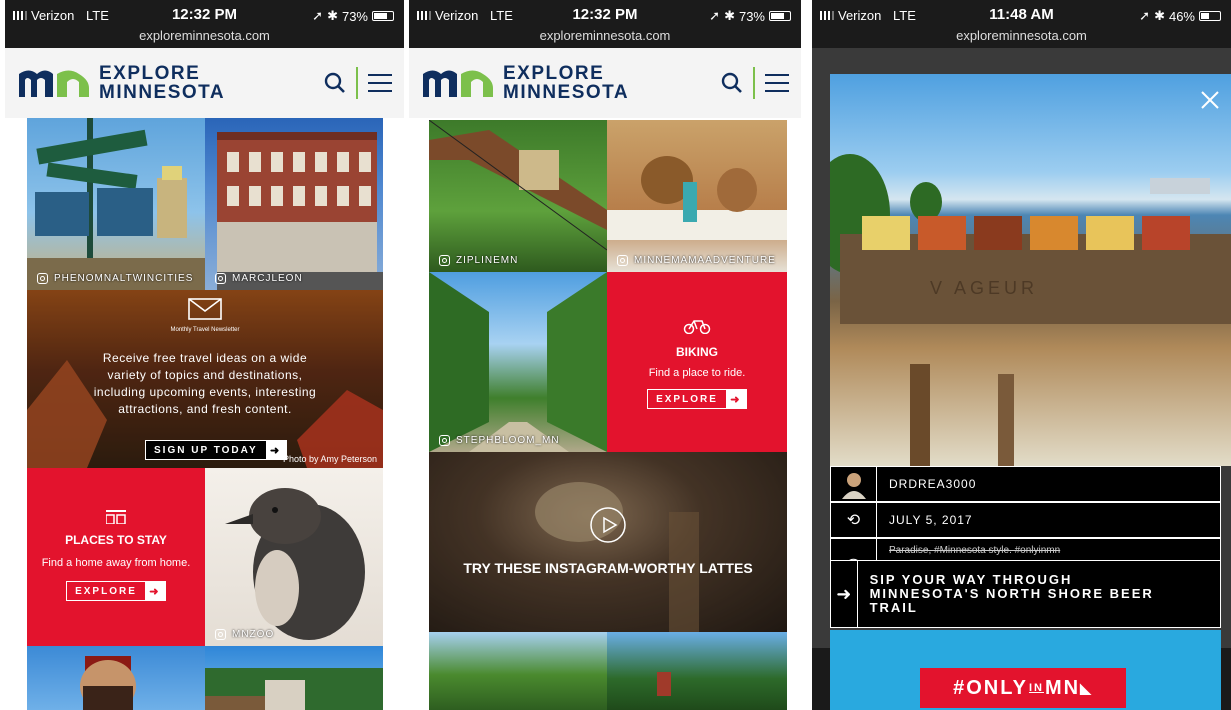 This screenshot has width=1231, height=710. I want to click on lumberjack-photo, so click(116, 678).